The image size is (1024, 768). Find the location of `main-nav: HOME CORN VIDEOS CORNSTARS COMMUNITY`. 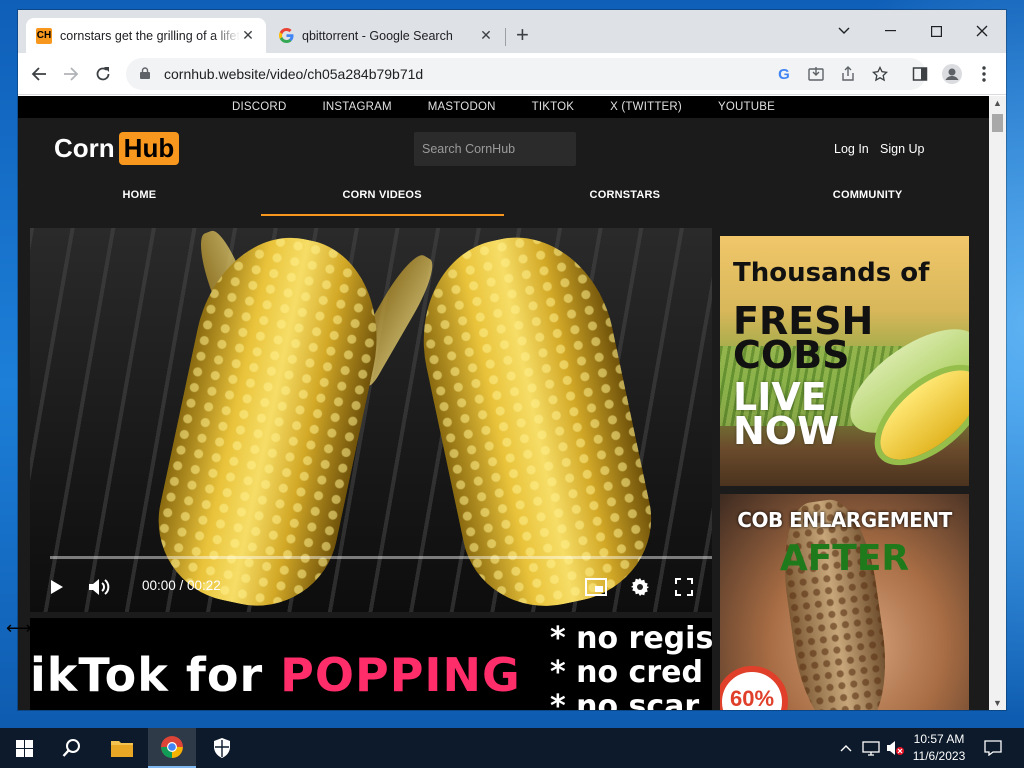

main-nav: HOME CORN VIDEOS CORNSTARS COMMUNITY is located at coordinates (503, 199).